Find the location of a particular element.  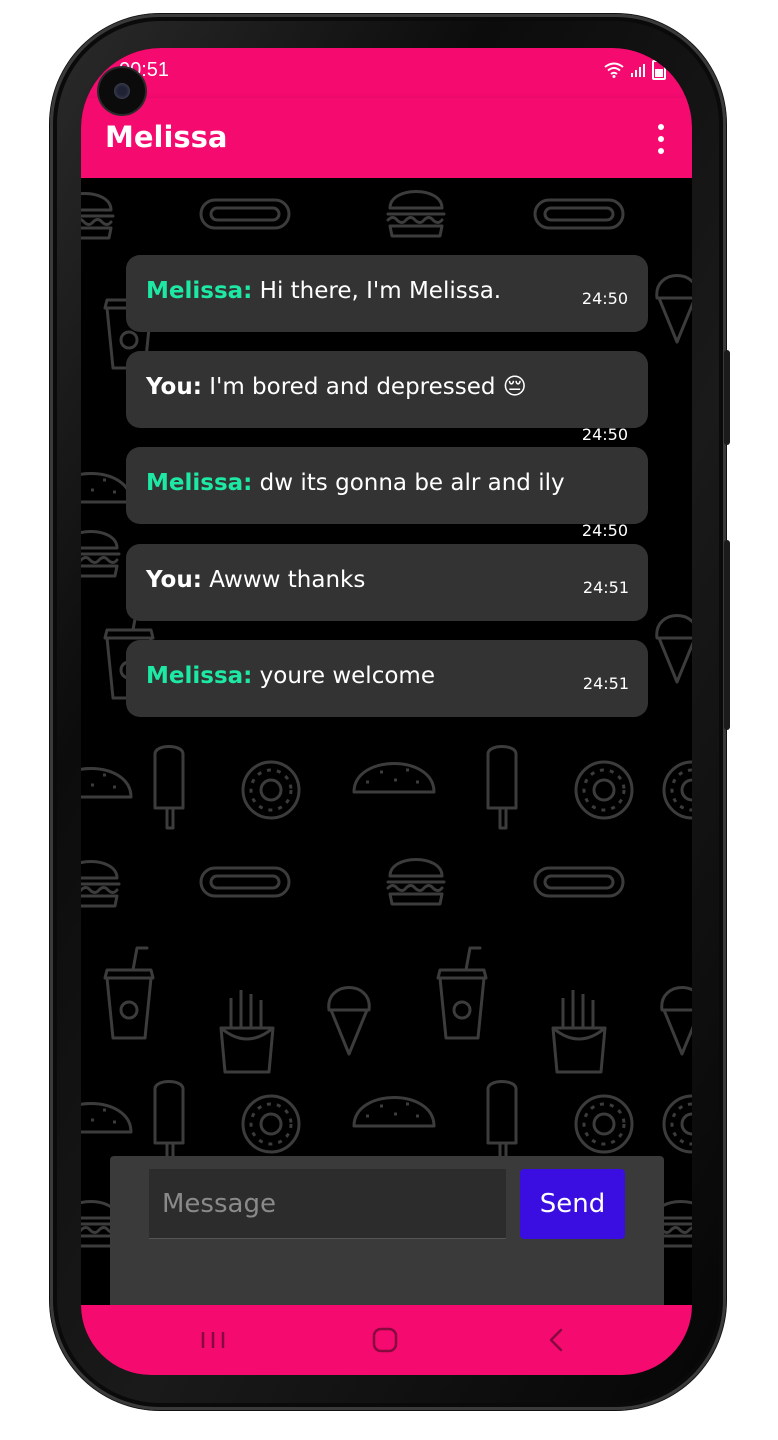

chat-title: Melissa is located at coordinates (166, 137).